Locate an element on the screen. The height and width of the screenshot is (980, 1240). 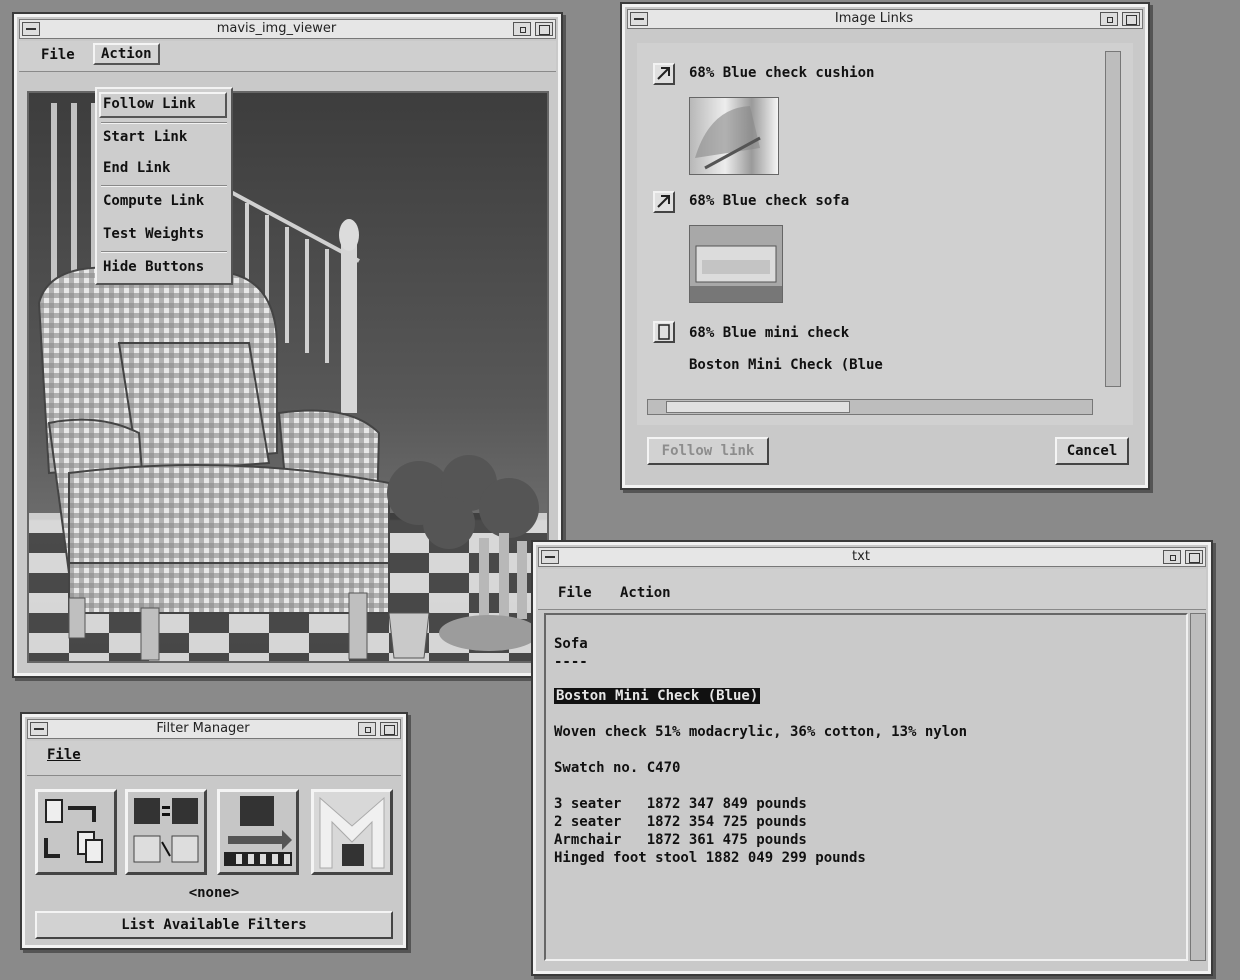
txt-titlebar: txt is located at coordinates (872, 557).